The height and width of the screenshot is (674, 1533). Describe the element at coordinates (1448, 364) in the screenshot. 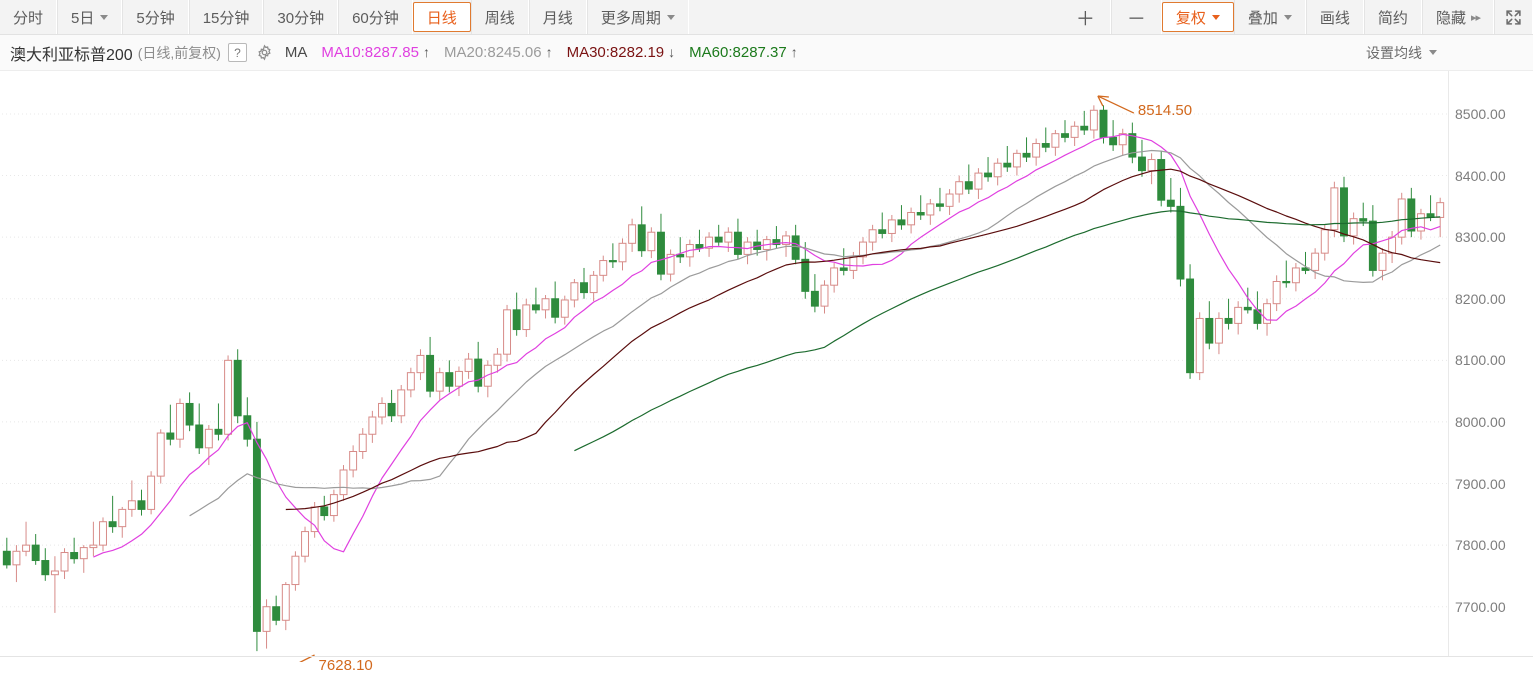

I see `y-axis-separator` at that location.